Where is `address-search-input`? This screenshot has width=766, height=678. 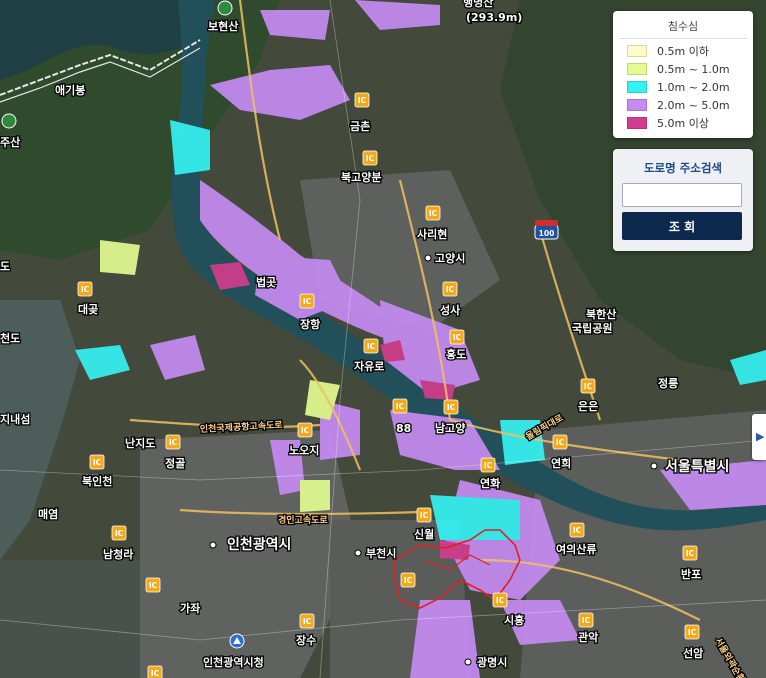
address-search-input is located at coordinates (682, 195).